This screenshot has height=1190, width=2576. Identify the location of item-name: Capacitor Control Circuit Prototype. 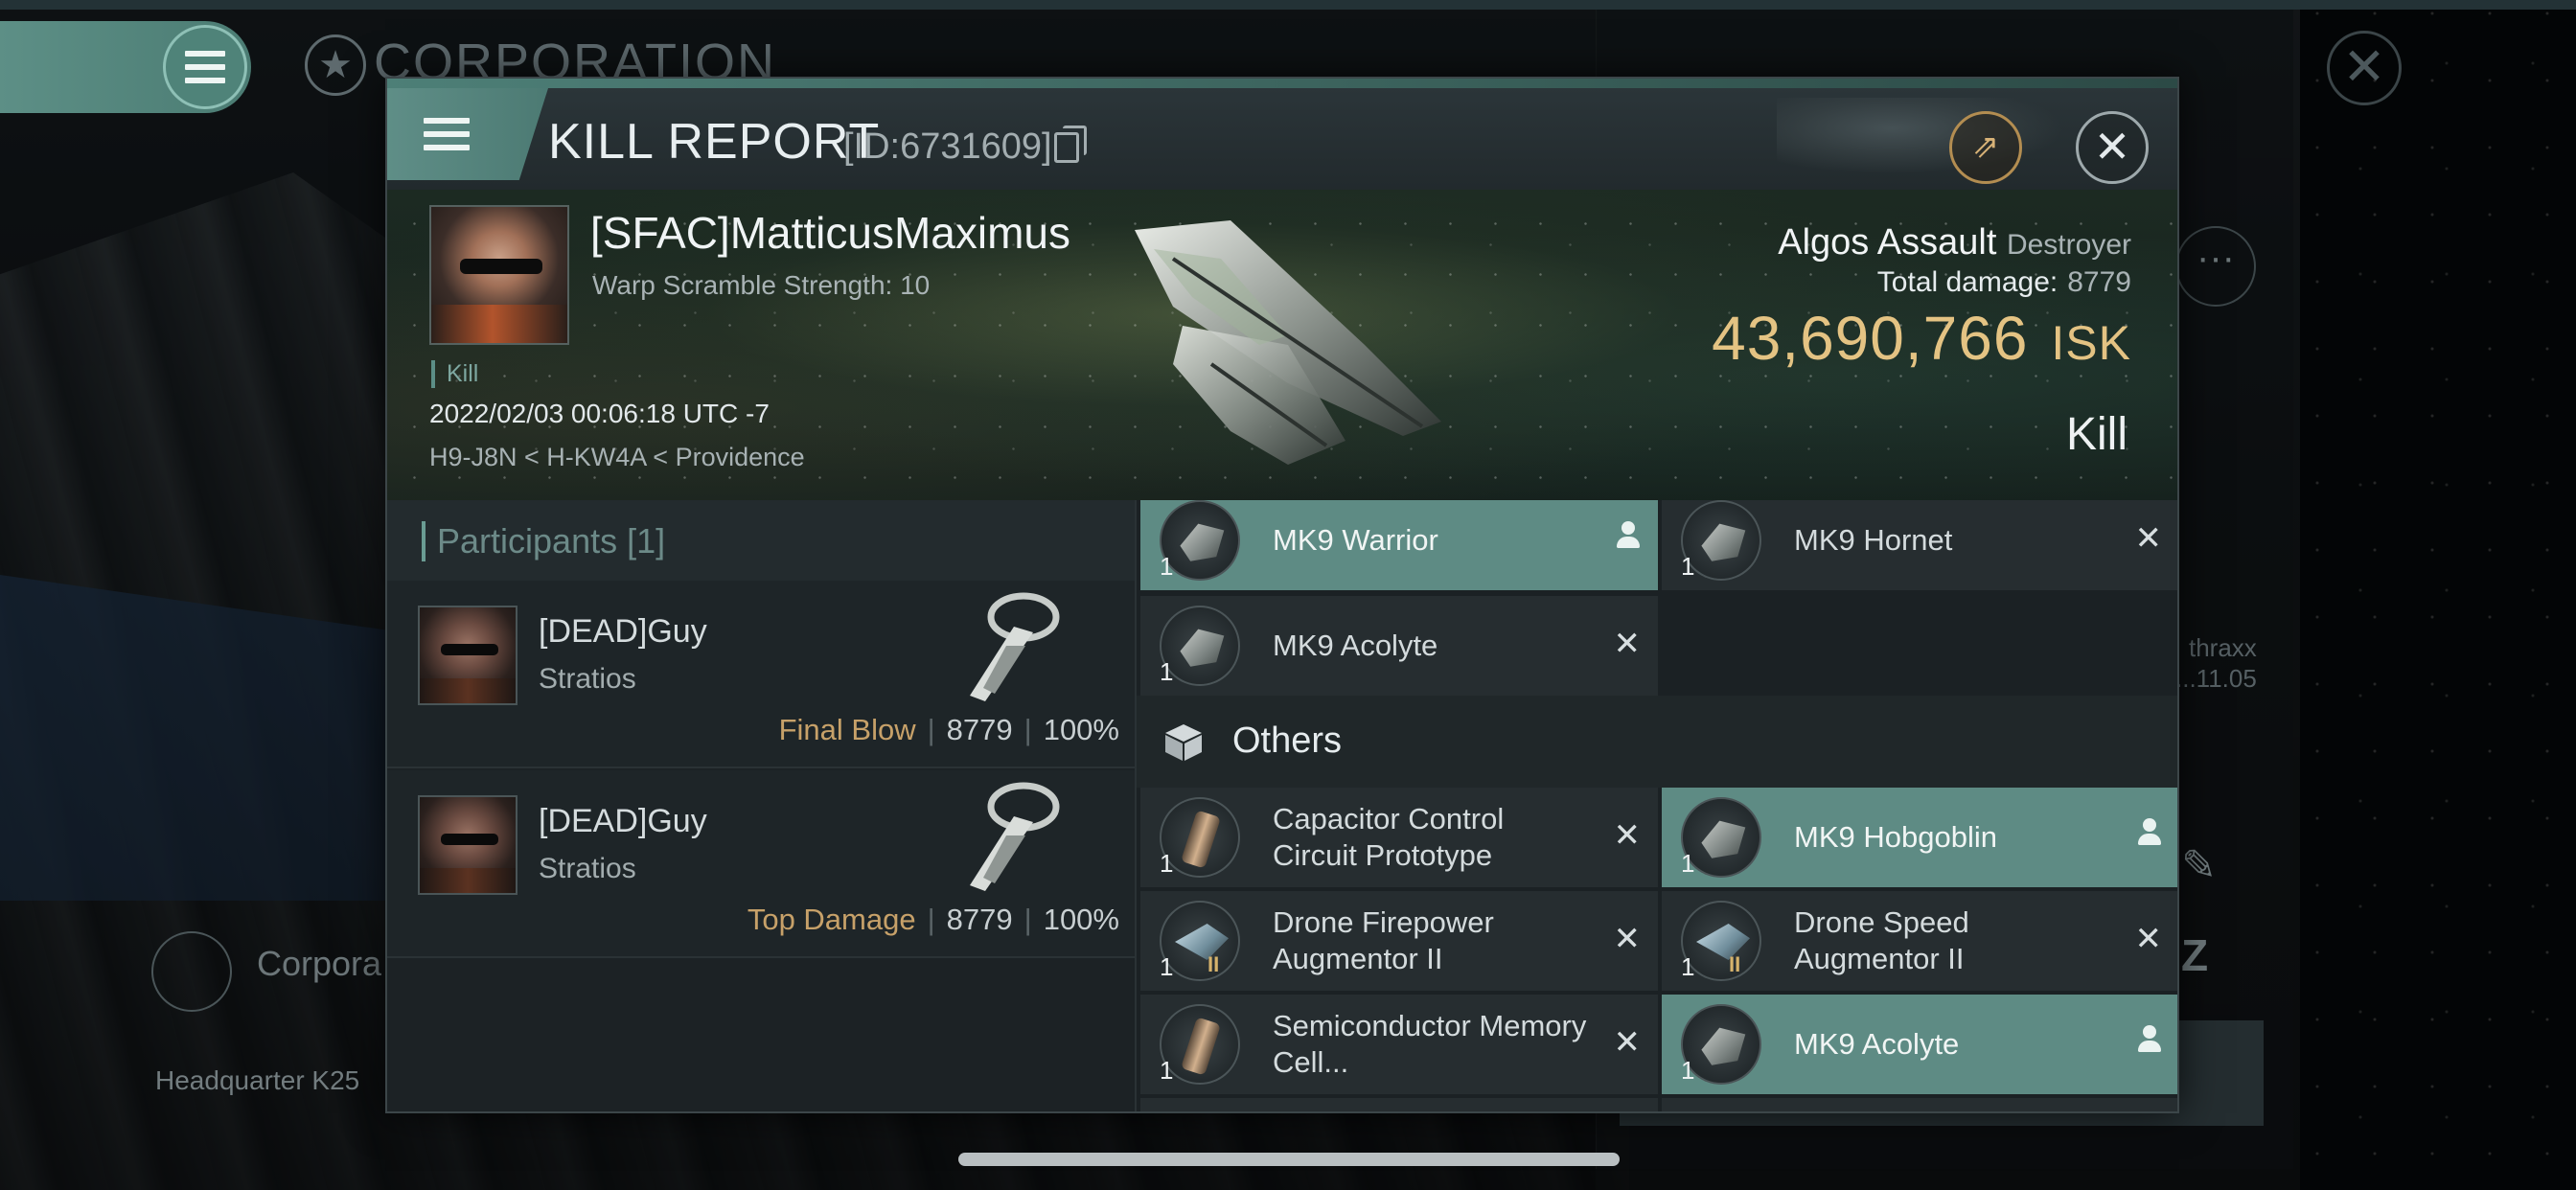
(1389, 837).